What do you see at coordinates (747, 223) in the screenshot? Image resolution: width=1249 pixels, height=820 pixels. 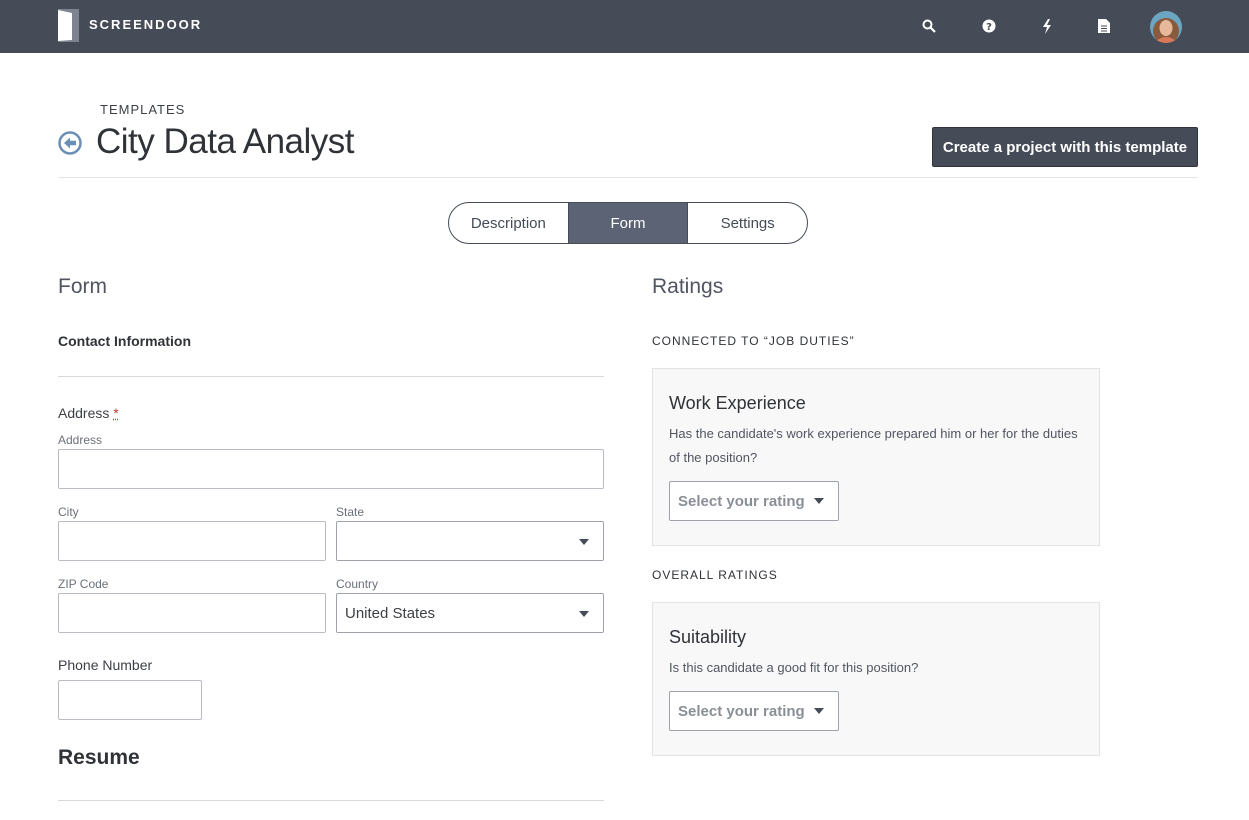 I see `tab-settings: Settings` at bounding box center [747, 223].